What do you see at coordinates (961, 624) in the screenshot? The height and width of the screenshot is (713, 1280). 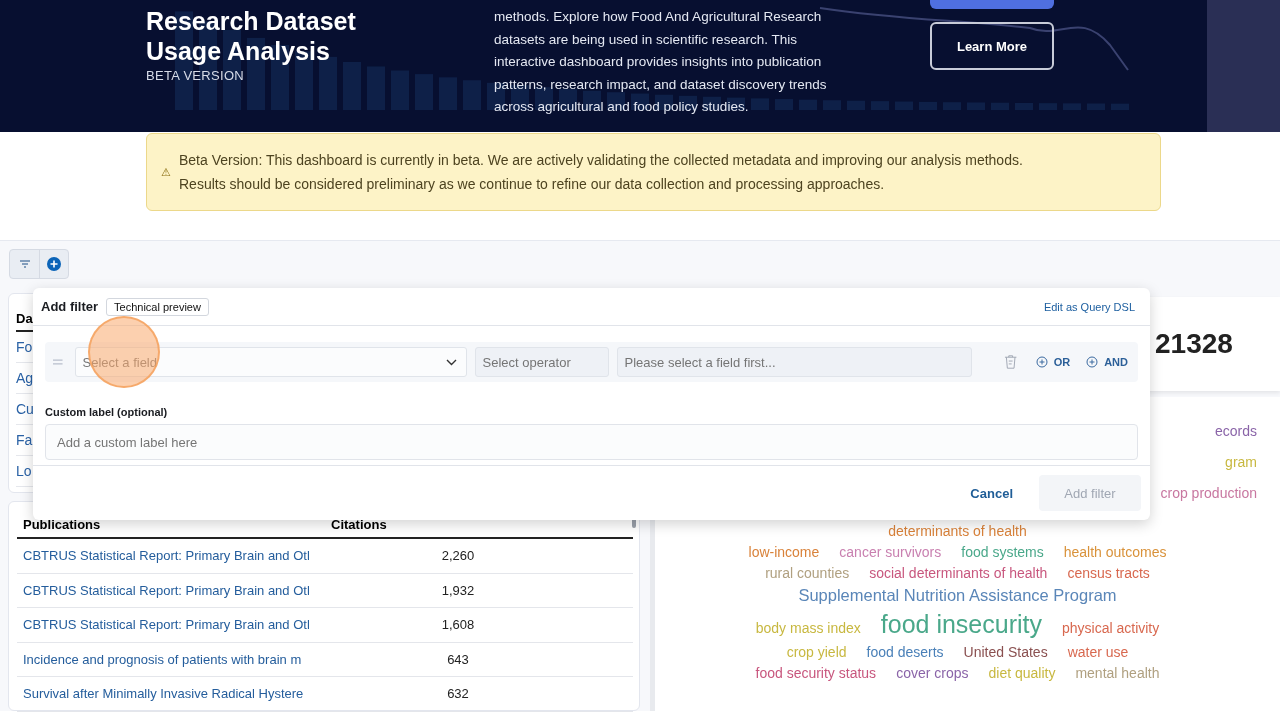 I see `cloud-word: food insecurity` at bounding box center [961, 624].